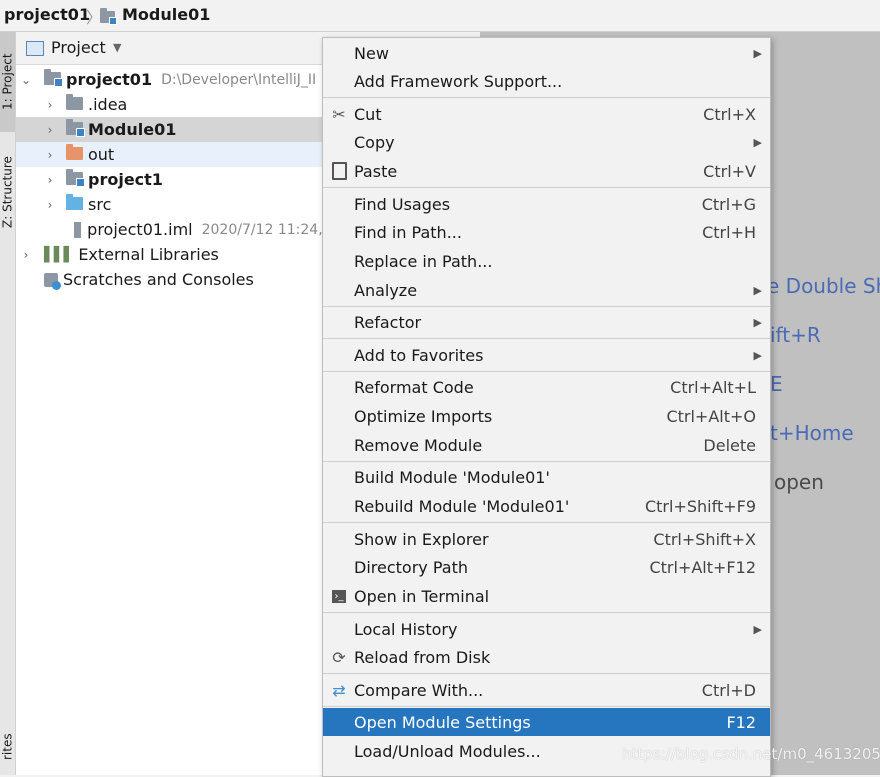  Describe the element at coordinates (546, 629) in the screenshot. I see `menu-item-local-history: Local History ▶` at that location.